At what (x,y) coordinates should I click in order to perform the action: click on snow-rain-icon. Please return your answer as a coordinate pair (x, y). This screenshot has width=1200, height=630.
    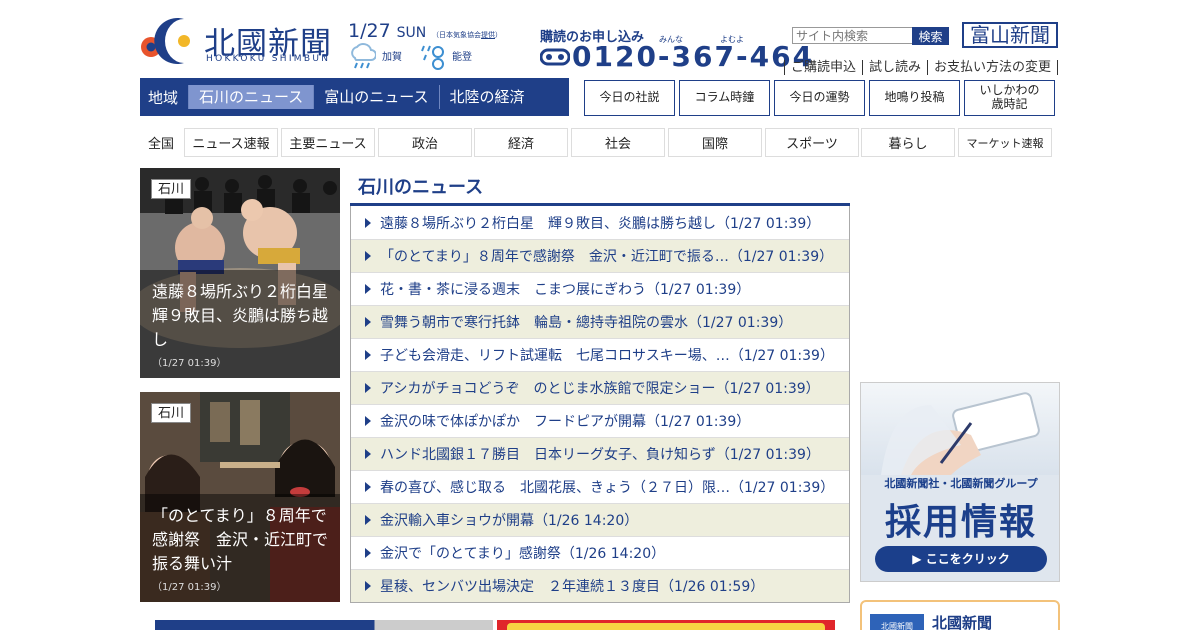
    Looking at the image, I should click on (432, 57).